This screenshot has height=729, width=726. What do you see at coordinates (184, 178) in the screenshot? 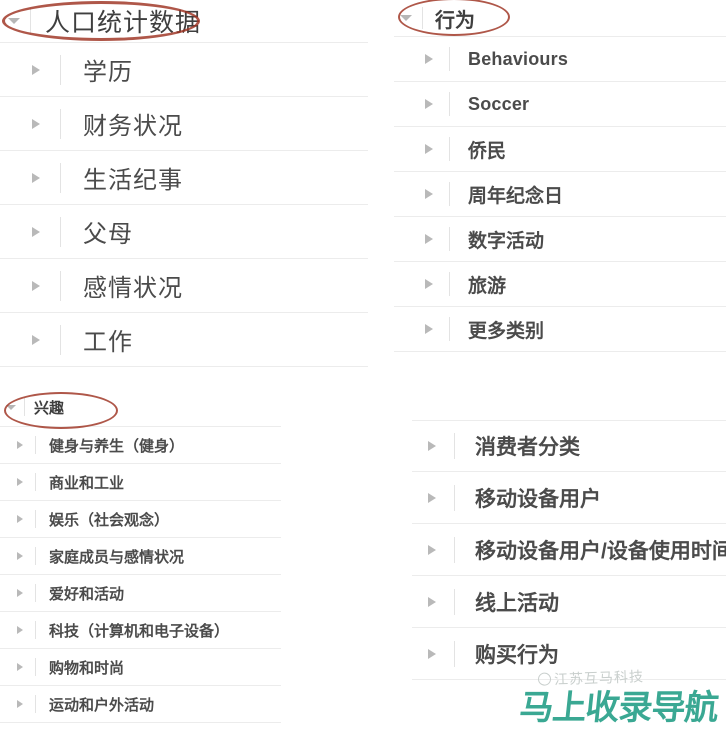
I see `list-item-demographics-2: 生活纪事` at bounding box center [184, 178].